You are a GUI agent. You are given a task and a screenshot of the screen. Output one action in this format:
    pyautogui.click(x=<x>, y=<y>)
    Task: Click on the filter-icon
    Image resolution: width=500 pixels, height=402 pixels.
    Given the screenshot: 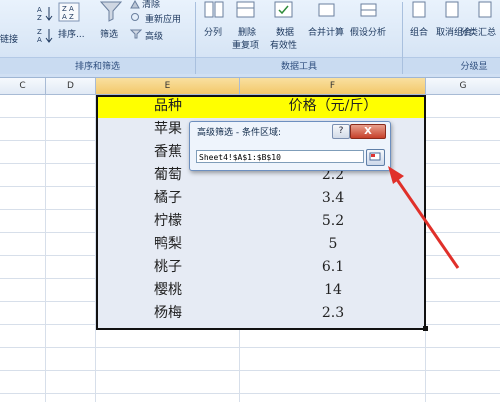 What is the action you would take?
    pyautogui.click(x=111, y=11)
    